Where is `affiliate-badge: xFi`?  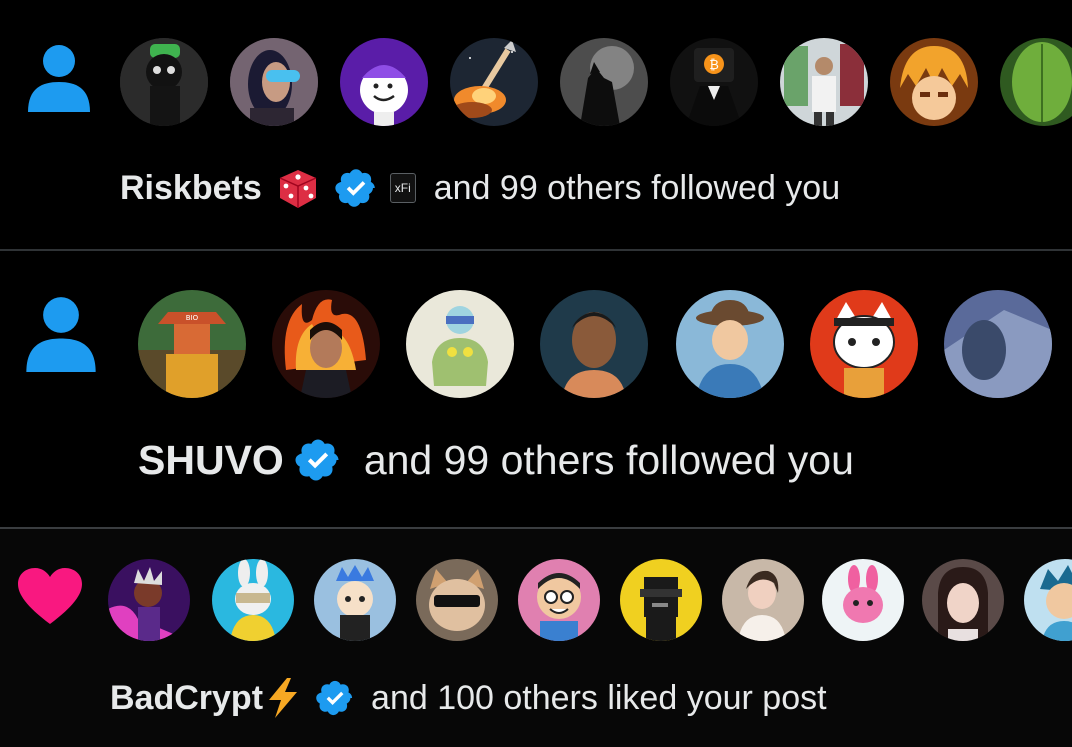
affiliate-badge: xFi is located at coordinates (402, 188).